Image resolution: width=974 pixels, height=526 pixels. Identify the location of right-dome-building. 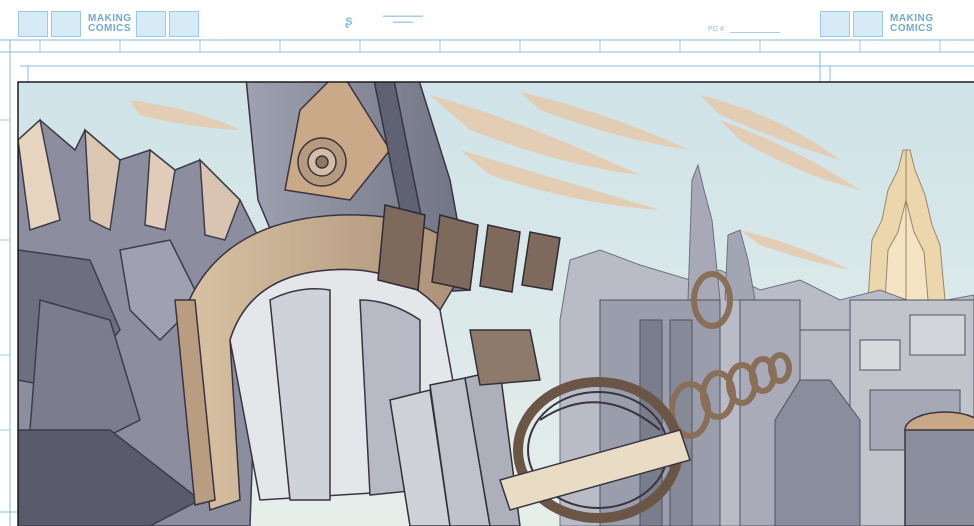
(939, 468).